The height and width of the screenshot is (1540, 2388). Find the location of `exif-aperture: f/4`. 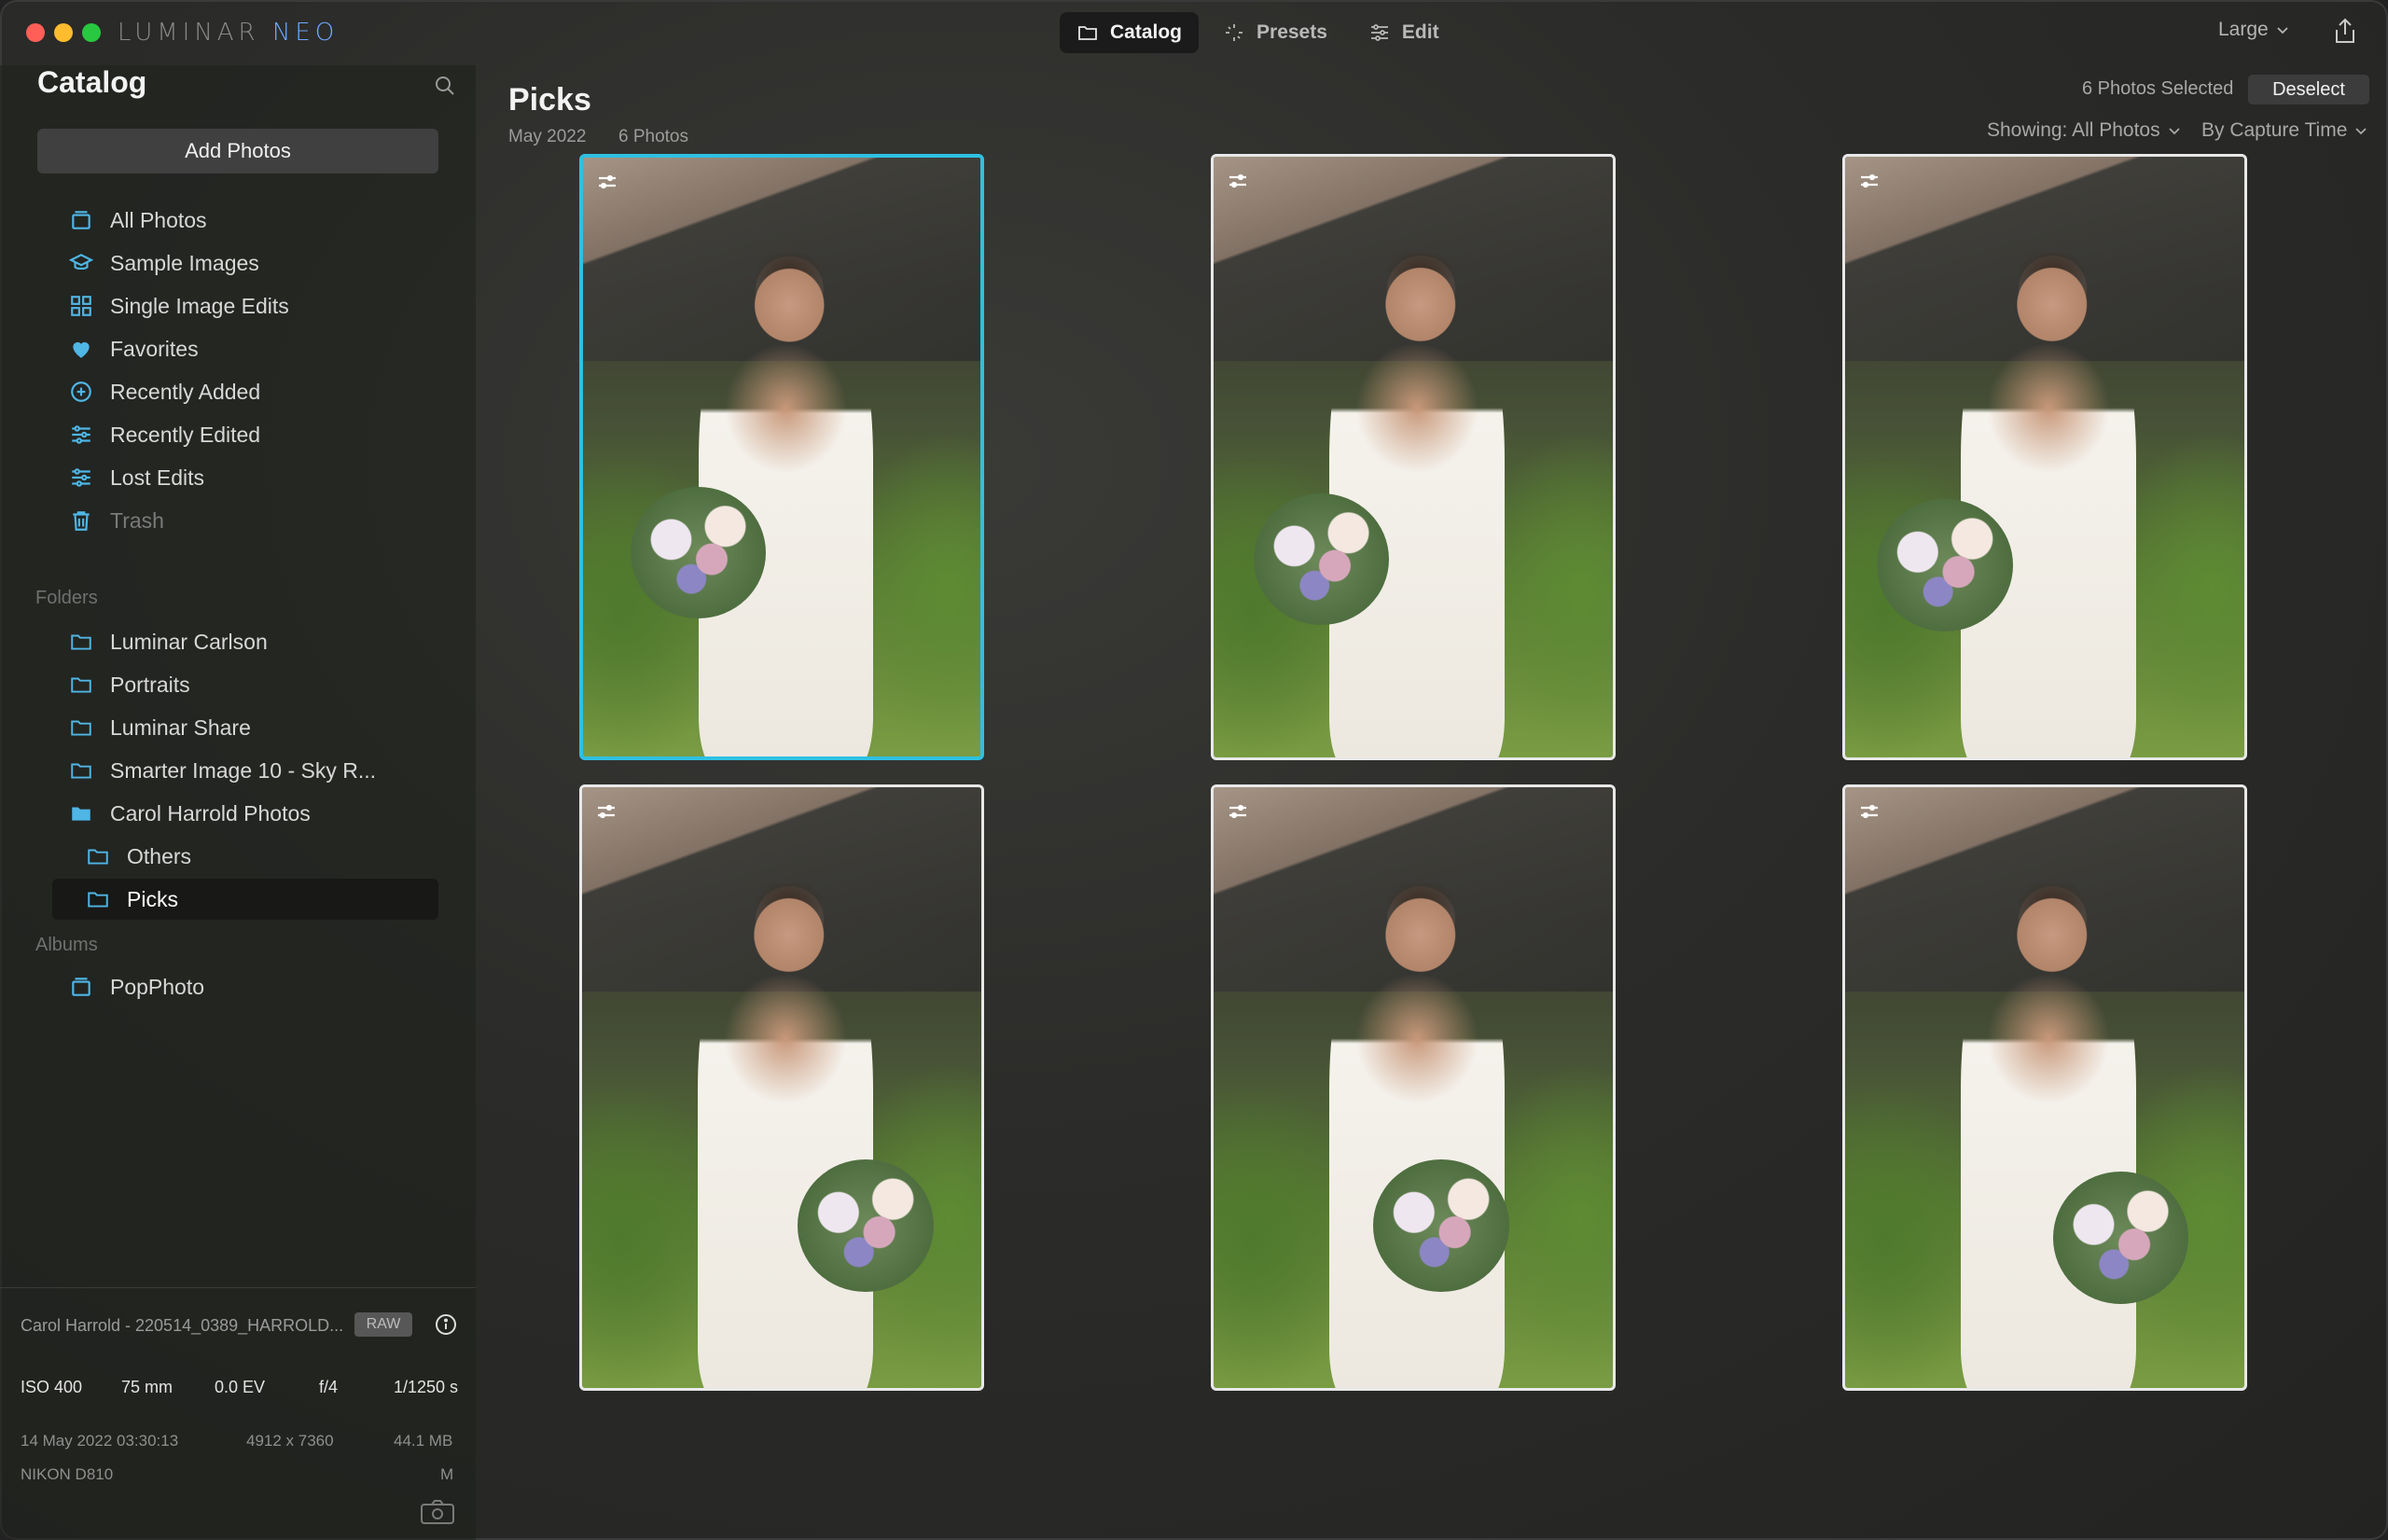

exif-aperture: f/4 is located at coordinates (329, 1387).